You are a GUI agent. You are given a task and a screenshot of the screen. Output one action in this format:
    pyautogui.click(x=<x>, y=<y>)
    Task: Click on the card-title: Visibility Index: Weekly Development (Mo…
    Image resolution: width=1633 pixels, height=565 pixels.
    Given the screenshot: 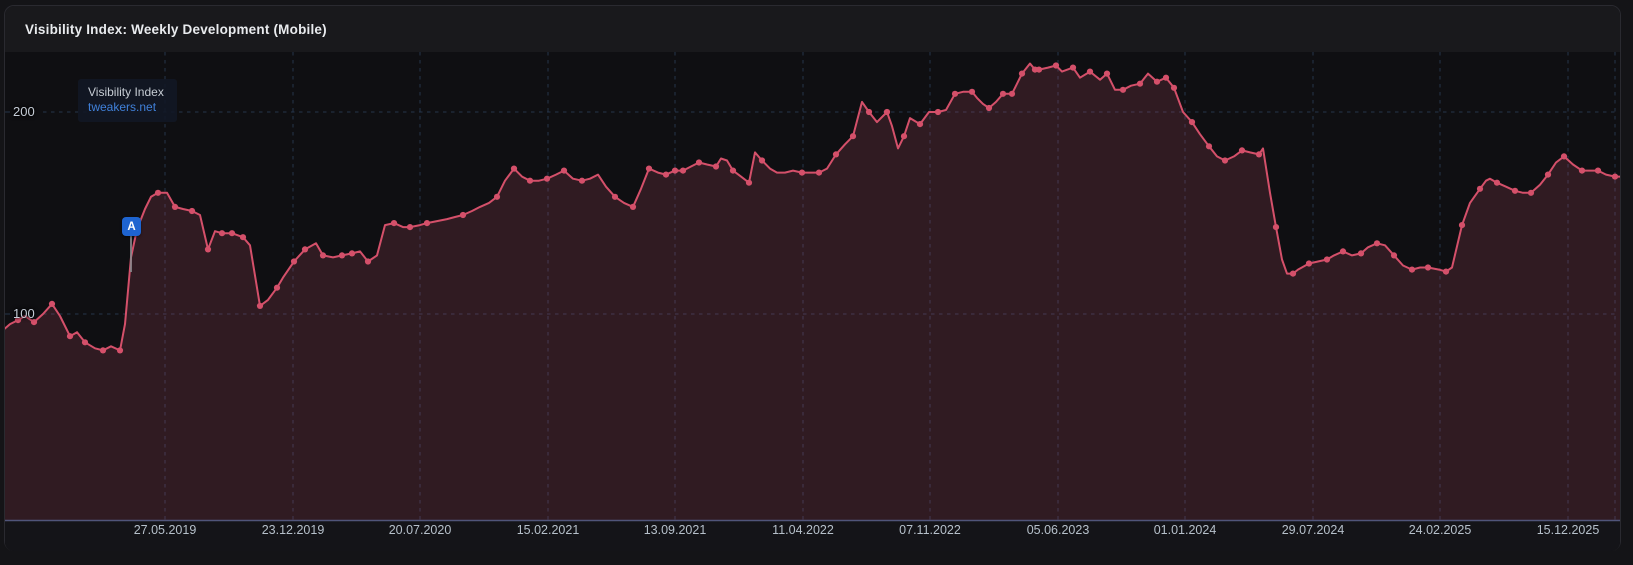 What is the action you would take?
    pyautogui.click(x=176, y=29)
    